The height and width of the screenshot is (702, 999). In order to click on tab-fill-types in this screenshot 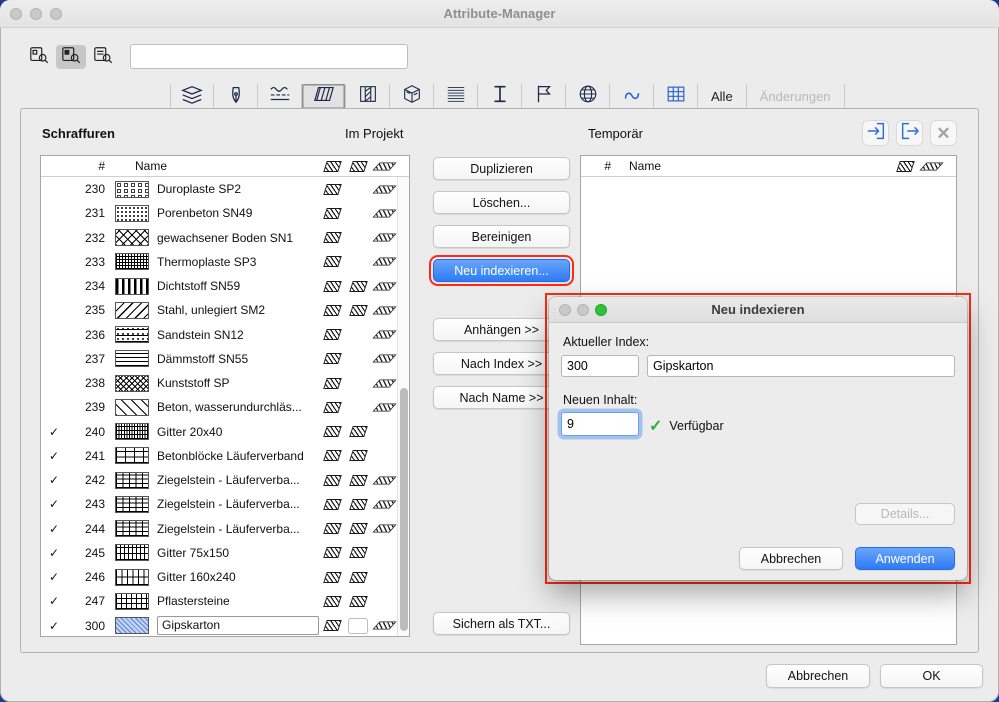, I will do `click(324, 96)`.